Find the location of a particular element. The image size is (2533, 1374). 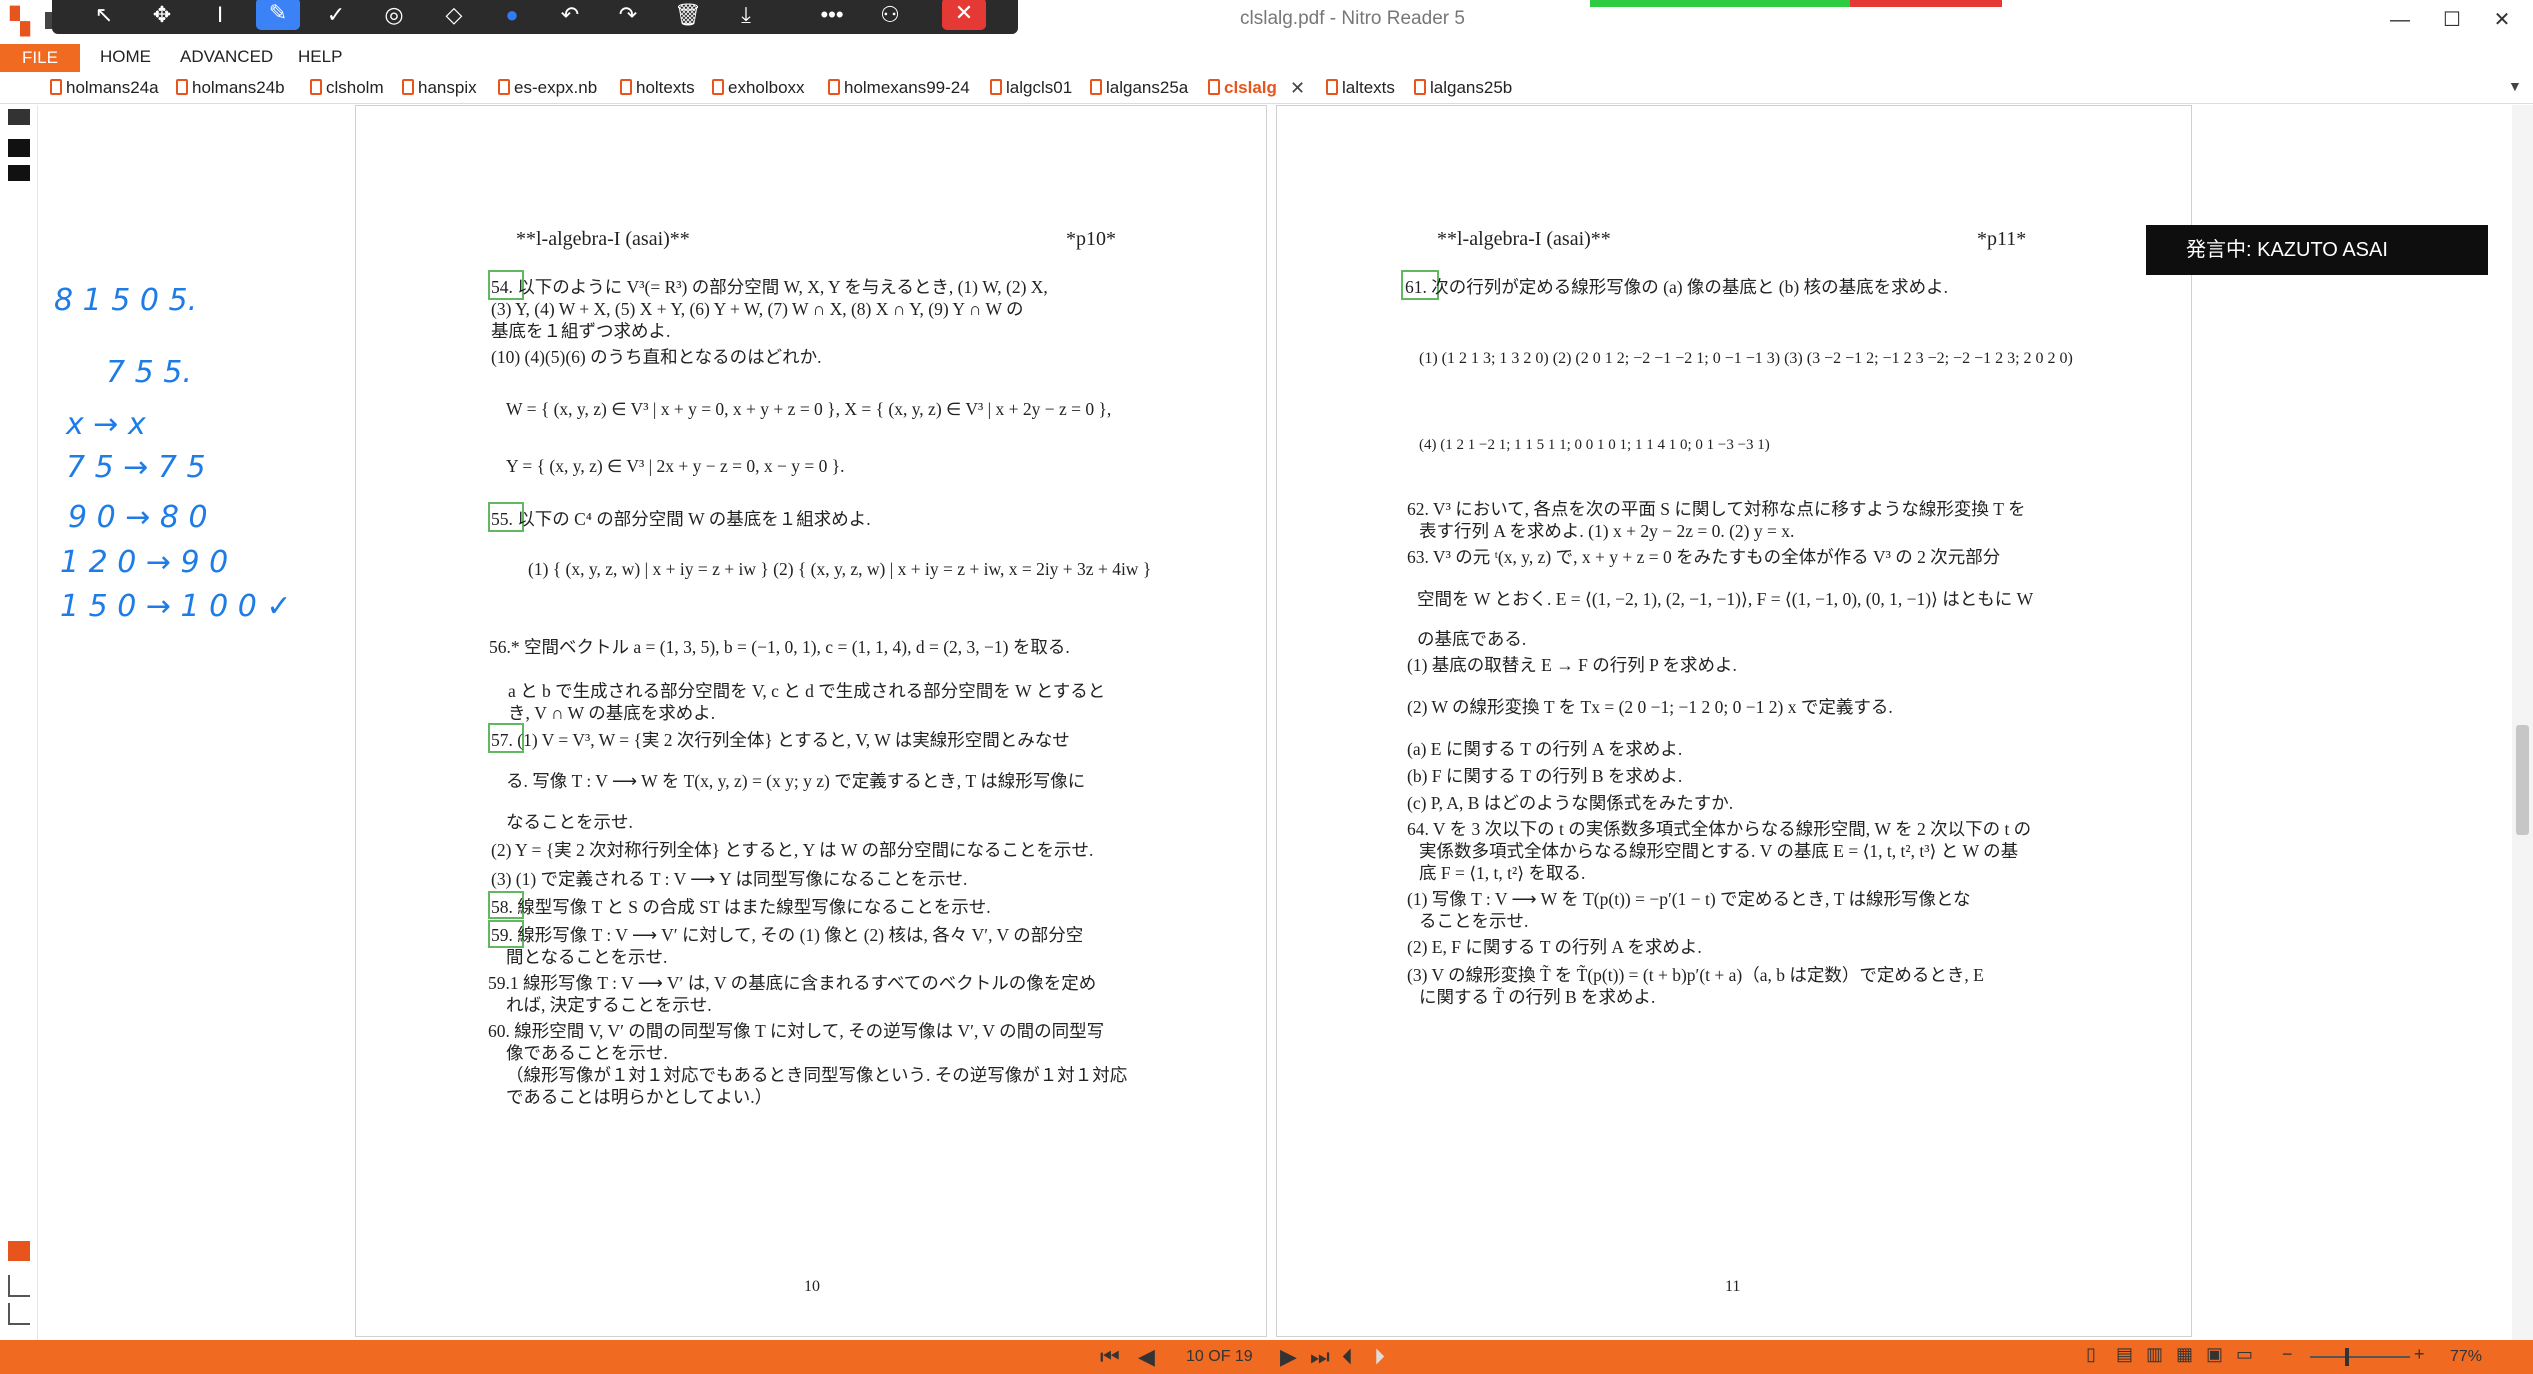

fit-page-icon: ▣ is located at coordinates (2214, 1354).